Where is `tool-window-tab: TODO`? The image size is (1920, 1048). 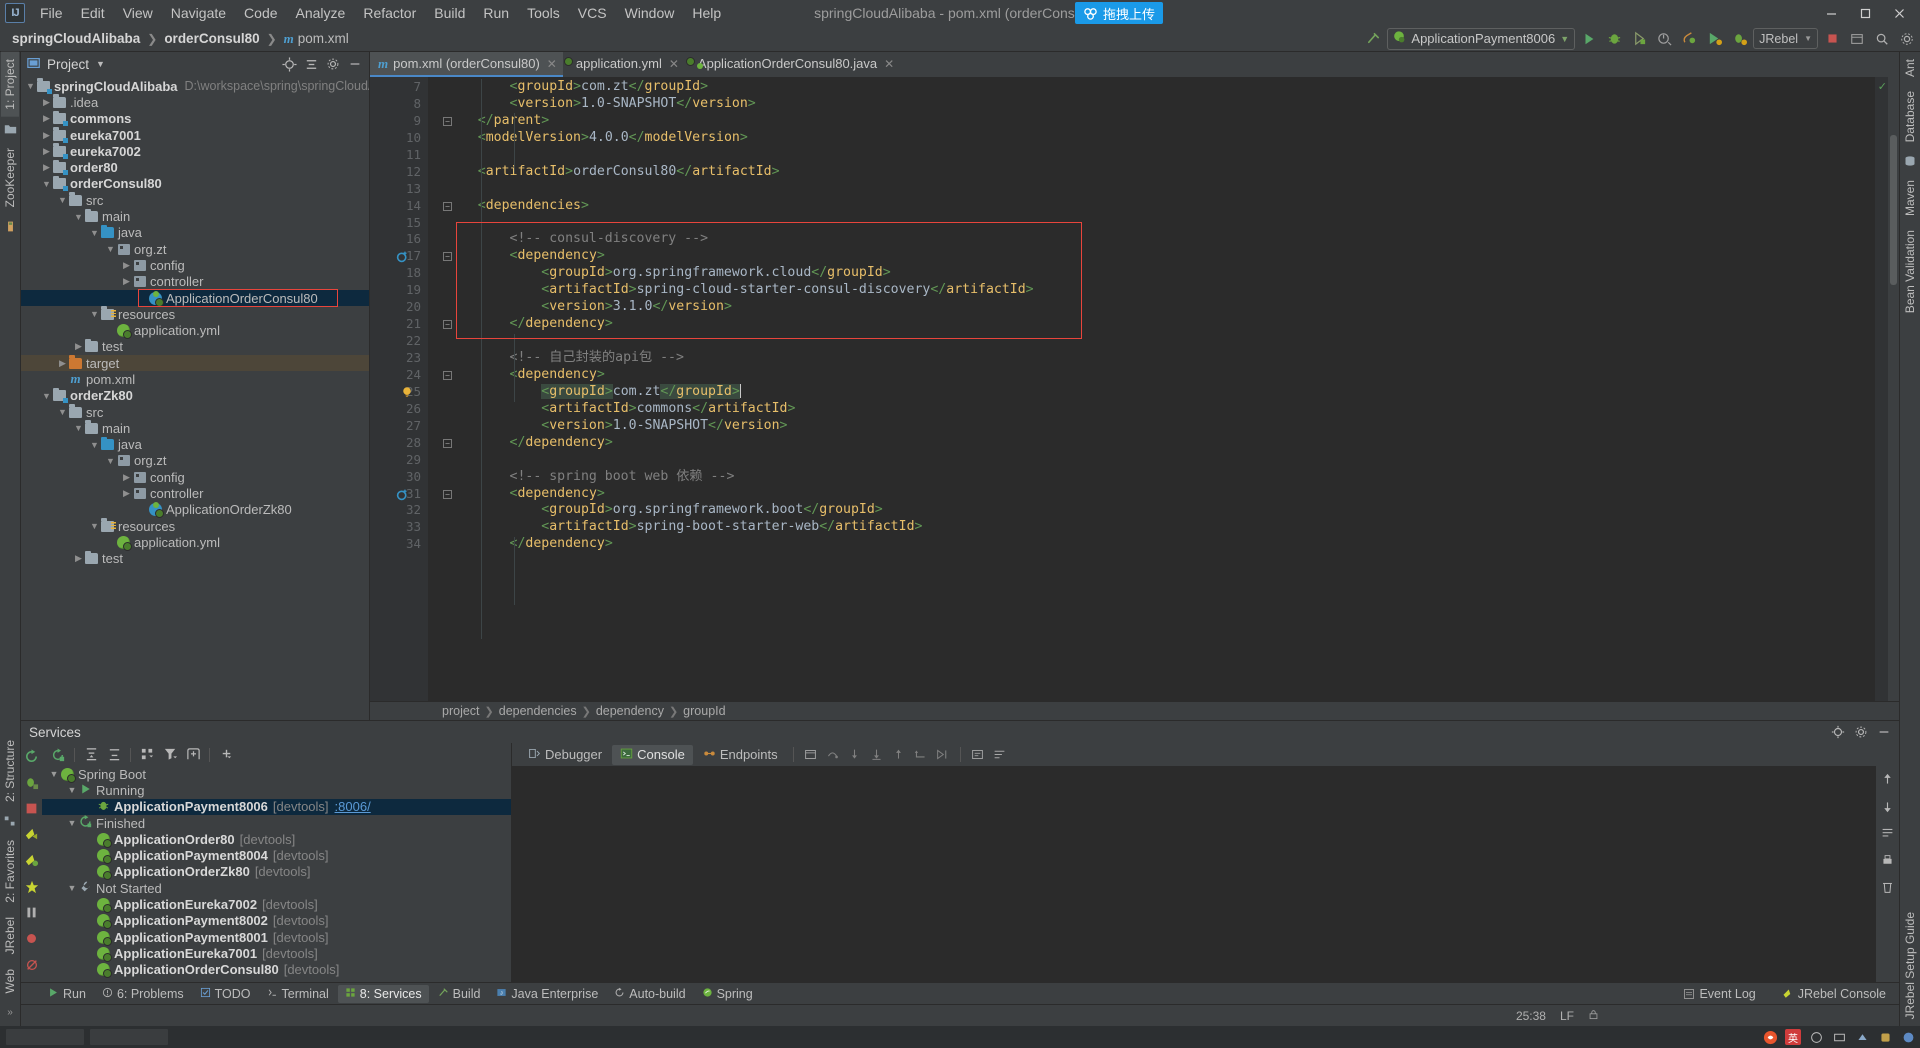
tool-window-tab: TODO is located at coordinates (225, 994).